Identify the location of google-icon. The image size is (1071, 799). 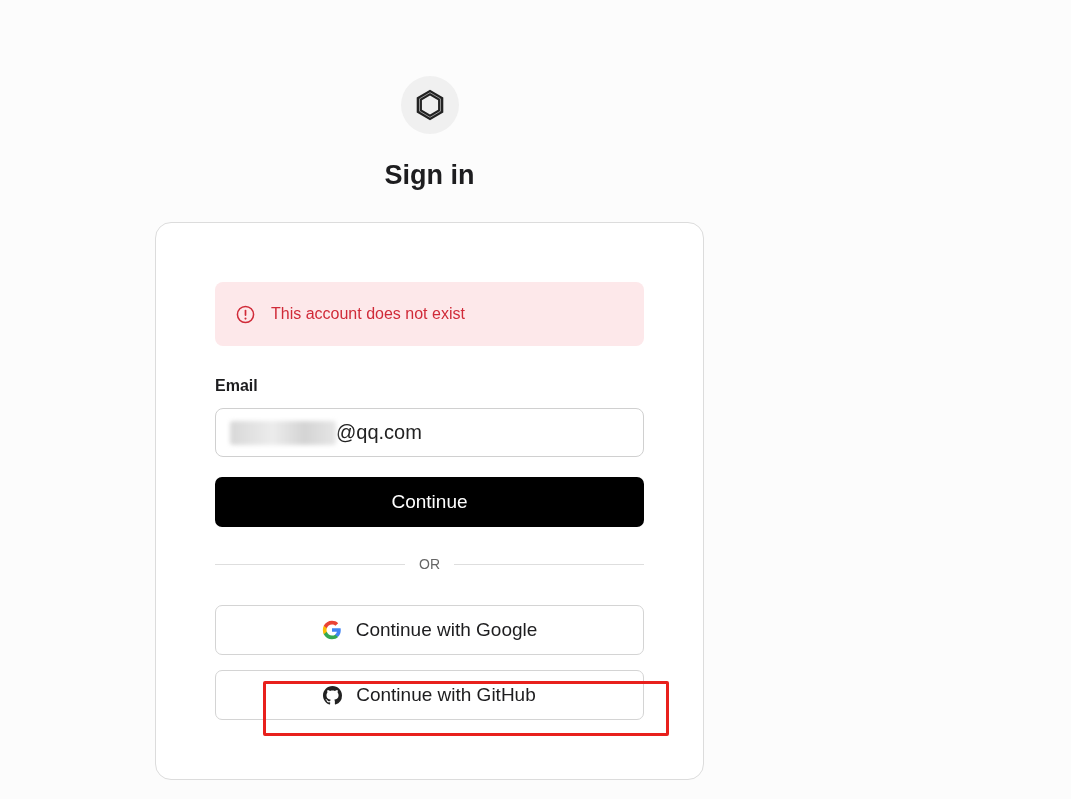
(331, 630).